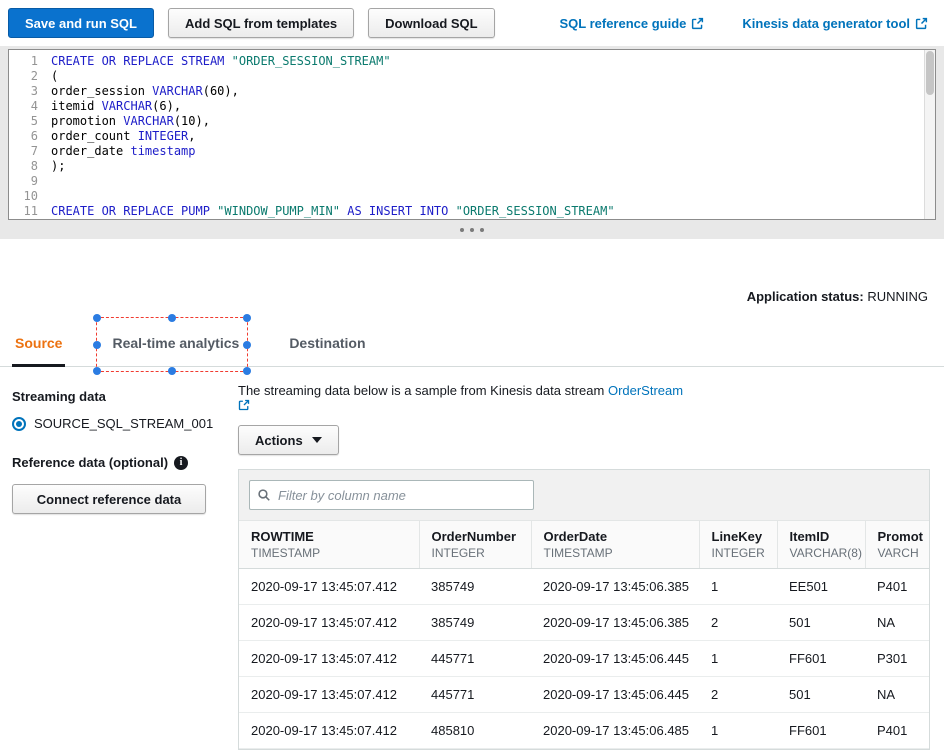  Describe the element at coordinates (34, 151) in the screenshot. I see `line-number: 7` at that location.